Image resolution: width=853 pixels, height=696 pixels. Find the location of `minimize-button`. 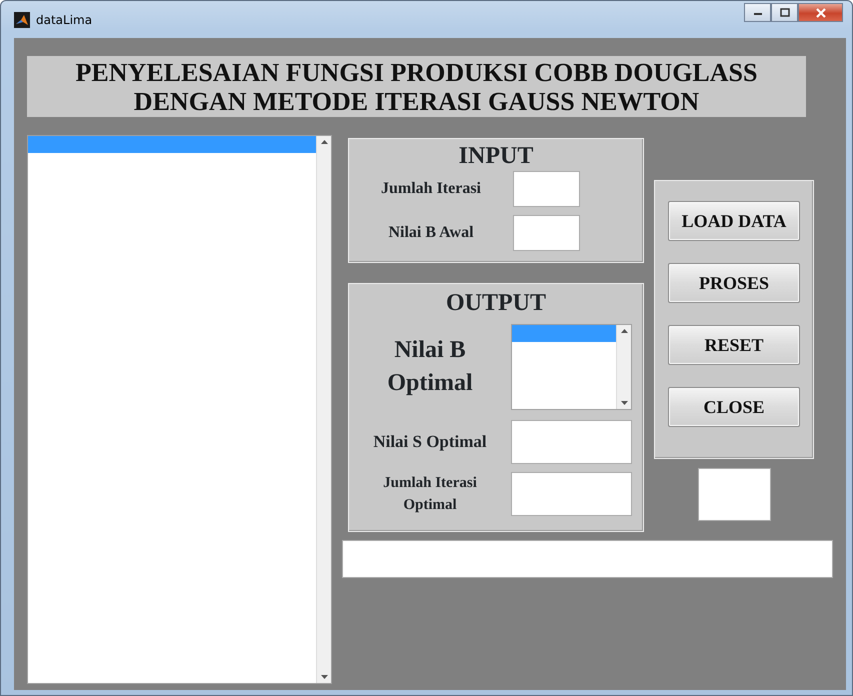

minimize-button is located at coordinates (757, 12).